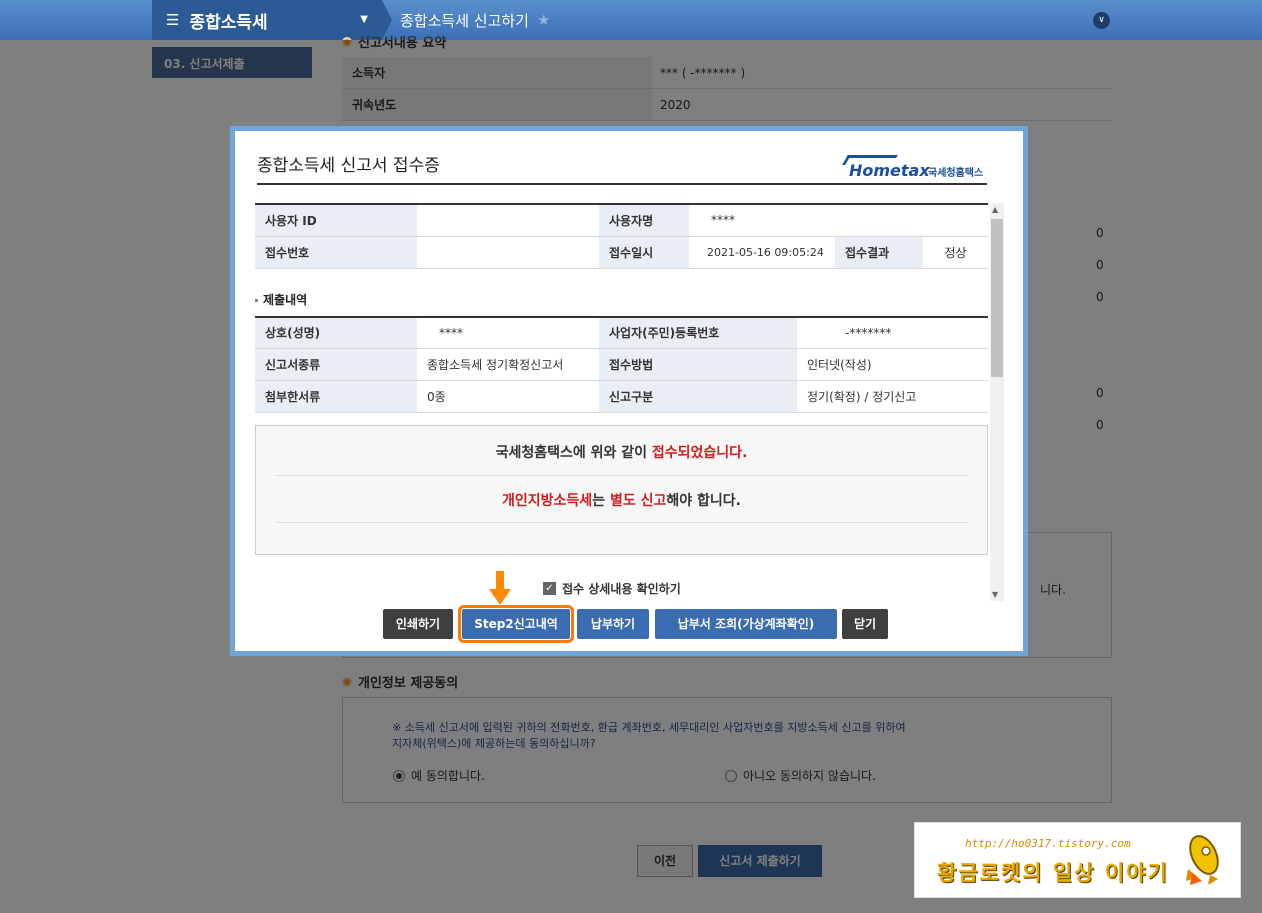 This screenshot has height=913, width=1262. I want to click on favorite-star-icon: ★, so click(543, 20).